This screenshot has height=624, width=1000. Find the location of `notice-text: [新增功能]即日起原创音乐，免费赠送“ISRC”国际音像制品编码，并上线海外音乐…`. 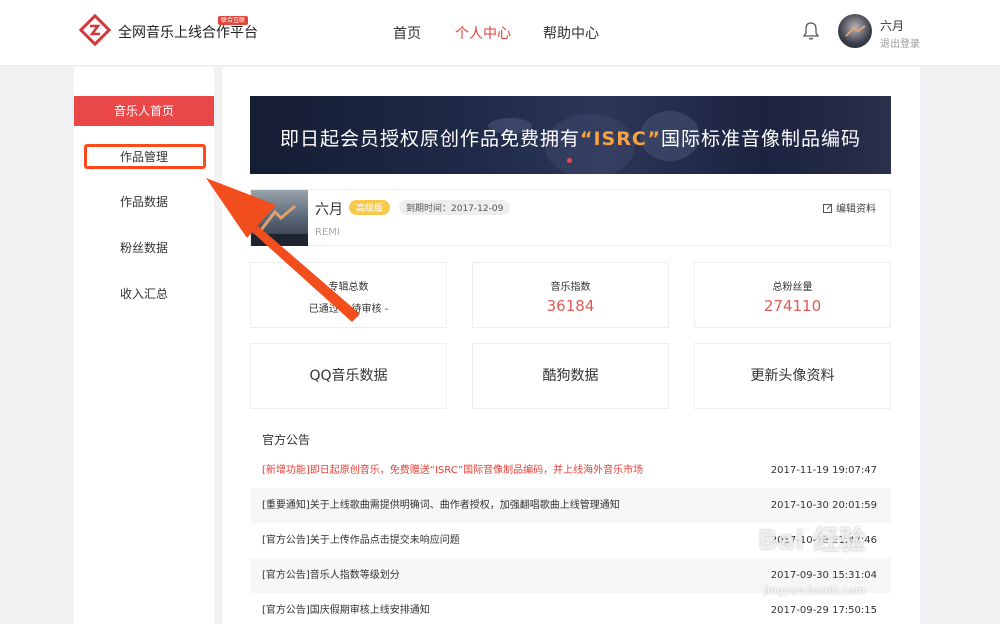

notice-text: [新增功能]即日起原创音乐，免费赠送“ISRC”国际音像制品编码，并上线海外音乐… is located at coordinates (453, 470).